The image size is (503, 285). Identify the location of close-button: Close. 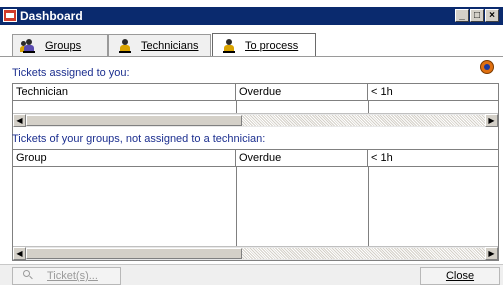
(460, 276).